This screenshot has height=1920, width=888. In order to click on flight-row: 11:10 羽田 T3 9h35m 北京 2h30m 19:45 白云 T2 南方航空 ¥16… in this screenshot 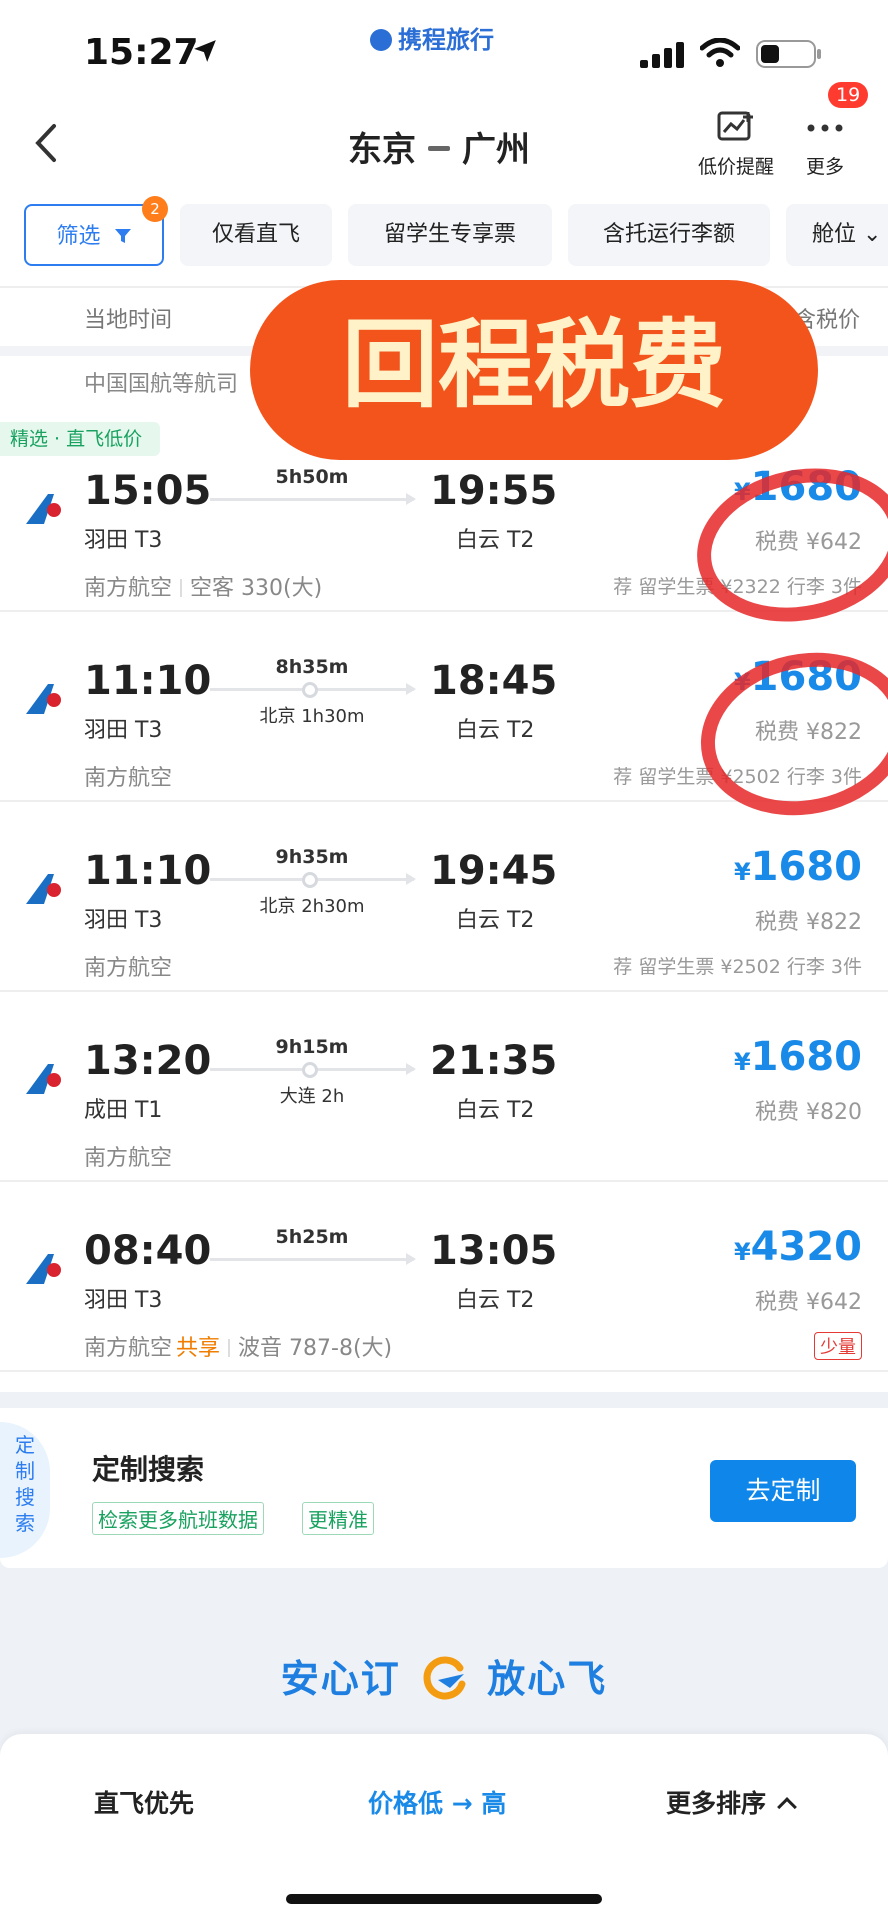, I will do `click(444, 897)`.